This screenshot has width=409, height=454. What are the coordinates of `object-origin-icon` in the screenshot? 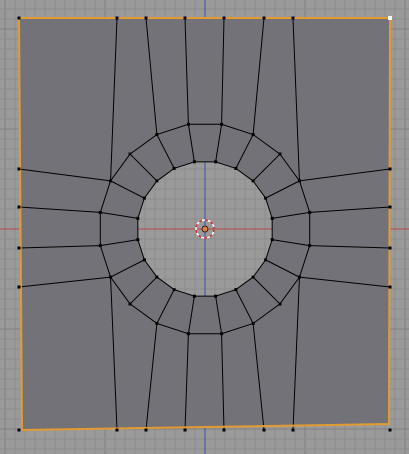 It's located at (205, 229).